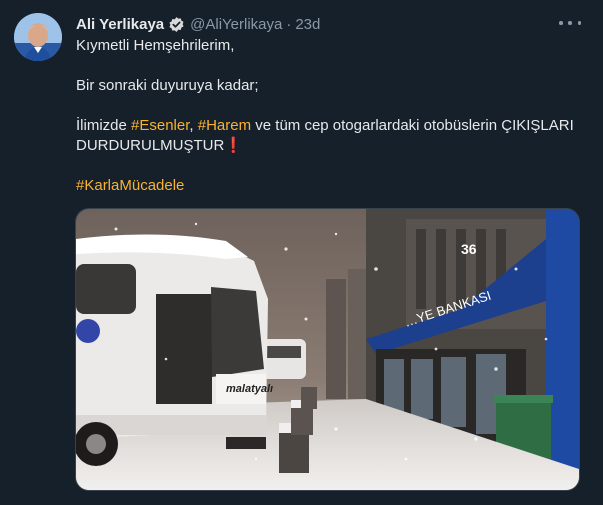 The image size is (603, 505). I want to click on exclamation-icon: ❗, so click(234, 145).